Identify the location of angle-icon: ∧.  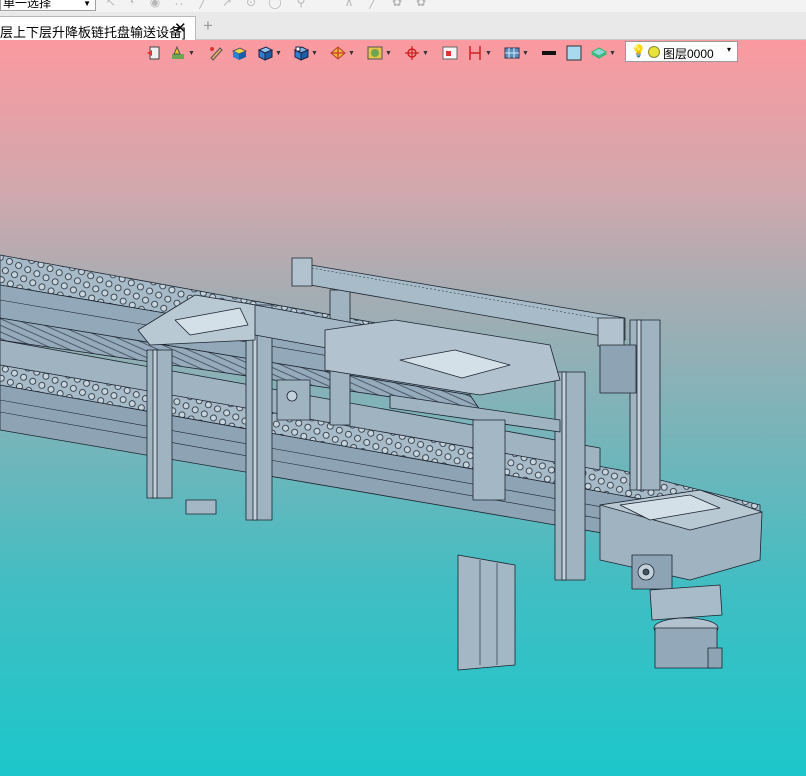
(349, 5).